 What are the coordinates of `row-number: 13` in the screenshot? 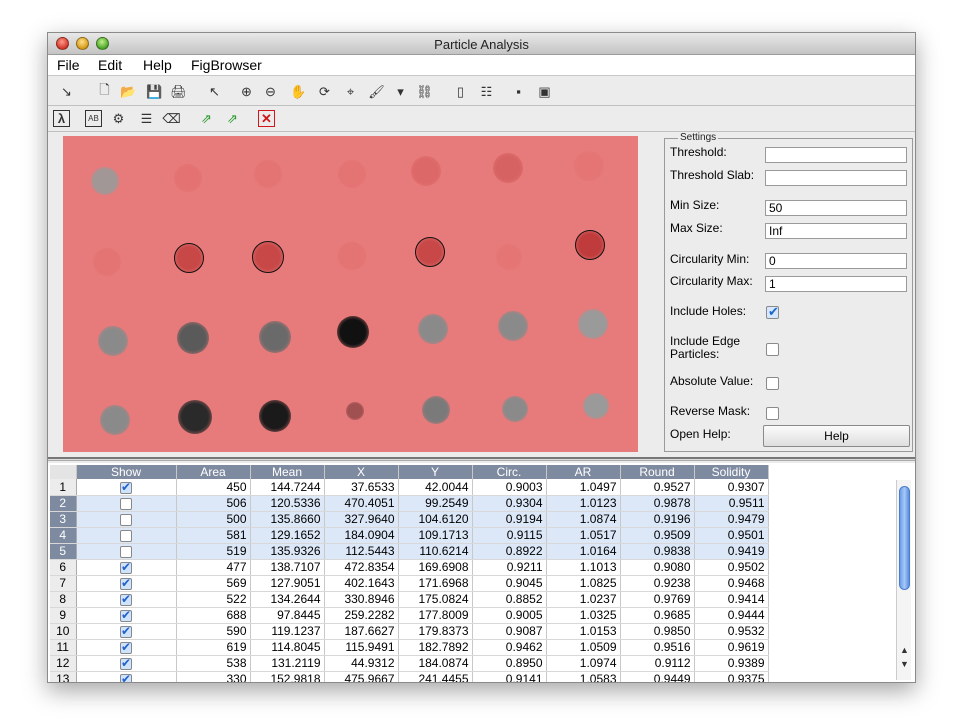 It's located at (63, 676).